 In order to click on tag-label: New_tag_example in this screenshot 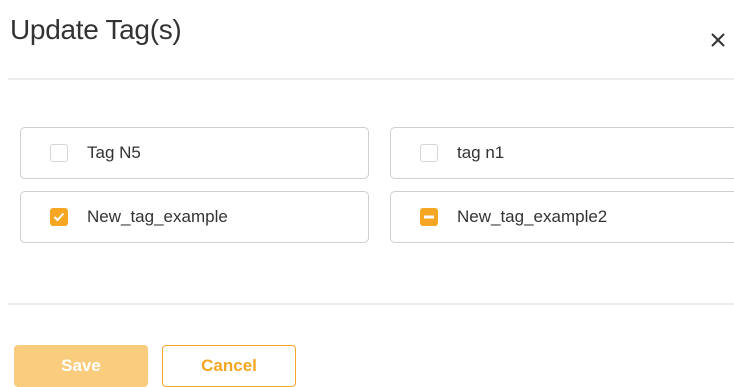, I will do `click(157, 216)`.